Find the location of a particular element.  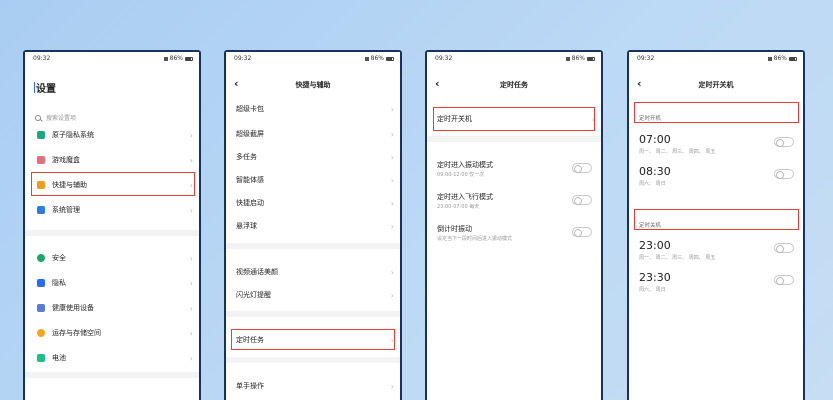

shortcut-item-label: 闪光灯提醒 is located at coordinates (253, 295).